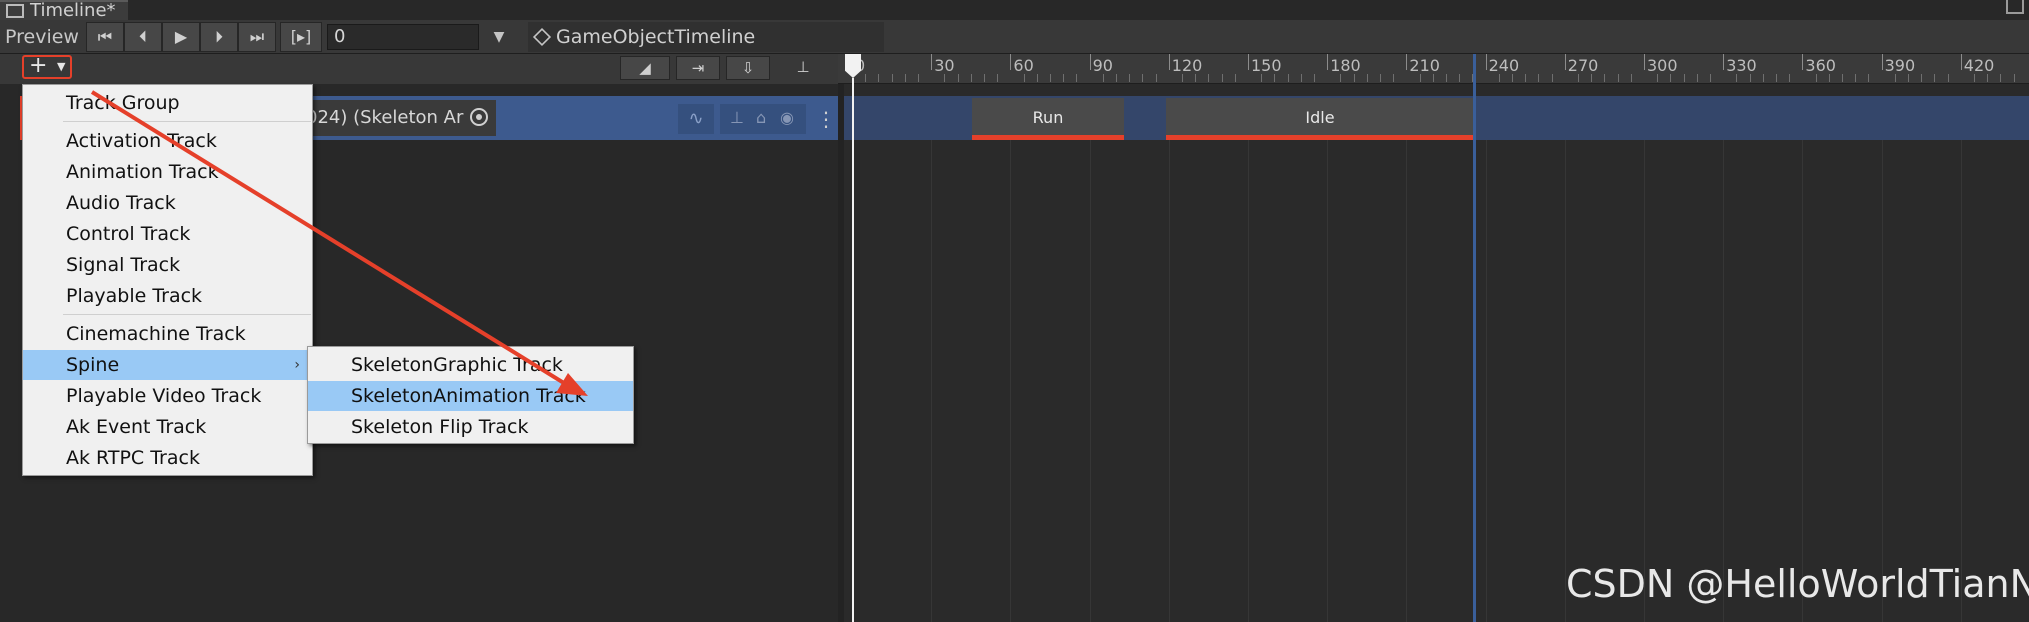 Image resolution: width=2029 pixels, height=622 pixels. What do you see at coordinates (143, 37) in the screenshot?
I see `previous-frame-button: ⏴` at bounding box center [143, 37].